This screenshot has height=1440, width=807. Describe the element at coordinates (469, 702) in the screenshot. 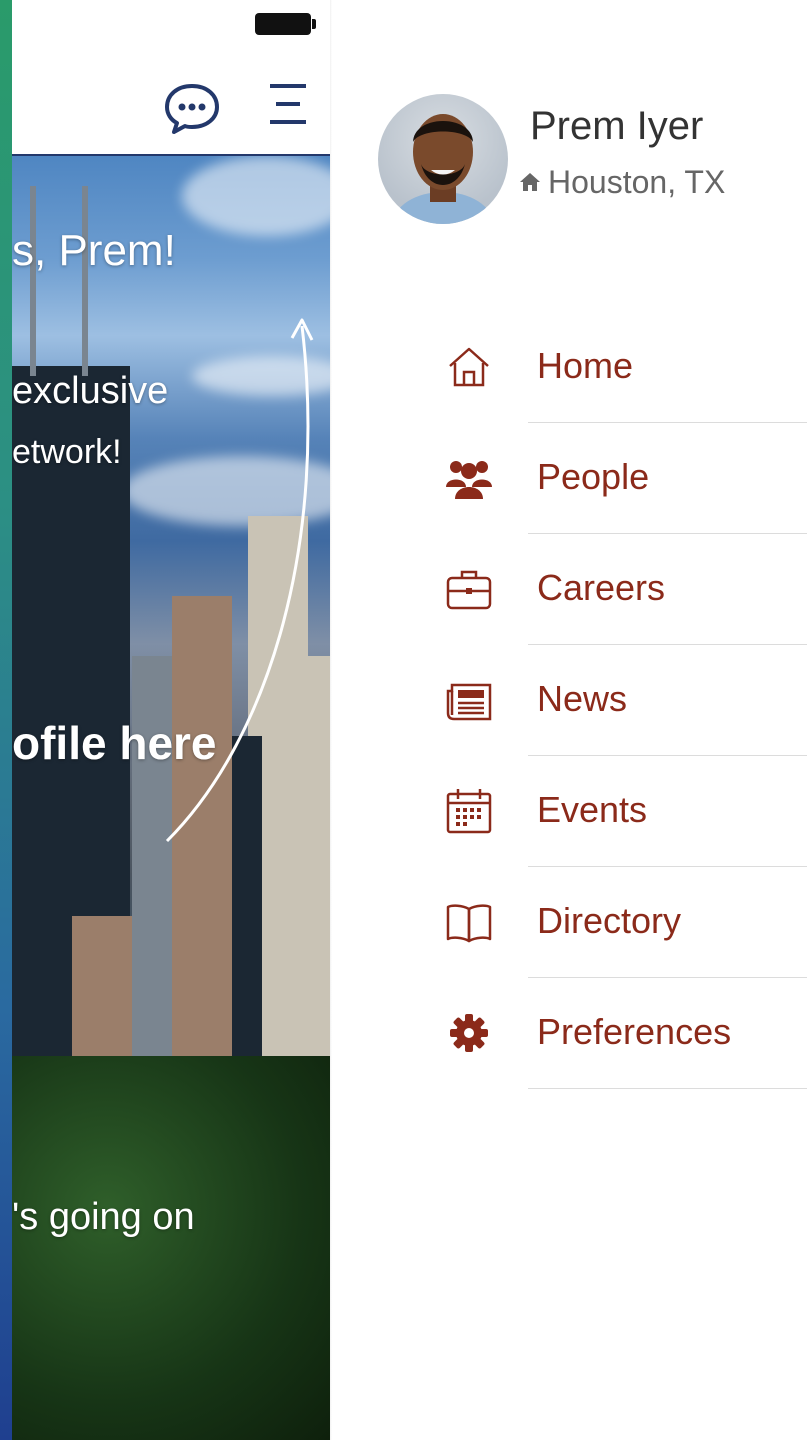

I see `newspaper-icon` at that location.